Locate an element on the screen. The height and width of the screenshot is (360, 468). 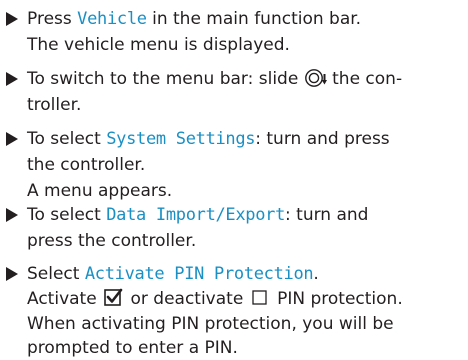
step-text-line: press the controller. is located at coordinates (111, 241).